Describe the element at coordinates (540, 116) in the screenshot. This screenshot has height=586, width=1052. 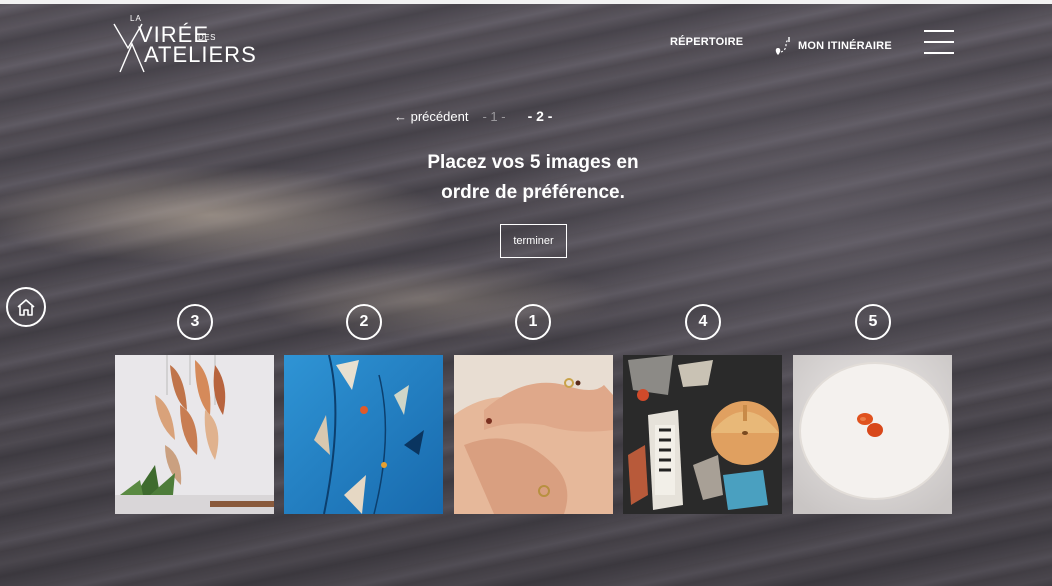
I see `page-2-indicator: - 2 -` at that location.